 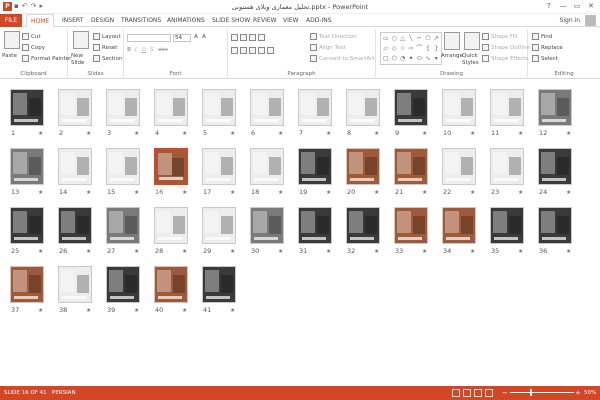 I want to click on tab-design: DESIGN, so click(x=102, y=20).